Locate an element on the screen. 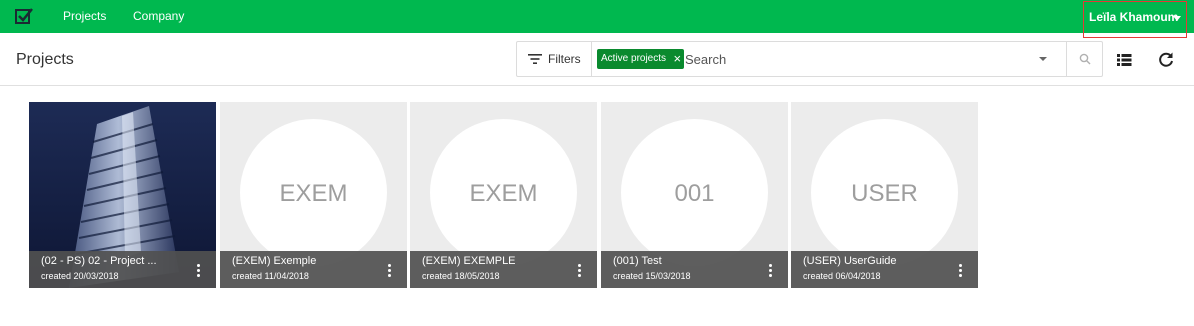  project-code: USER is located at coordinates (884, 193).